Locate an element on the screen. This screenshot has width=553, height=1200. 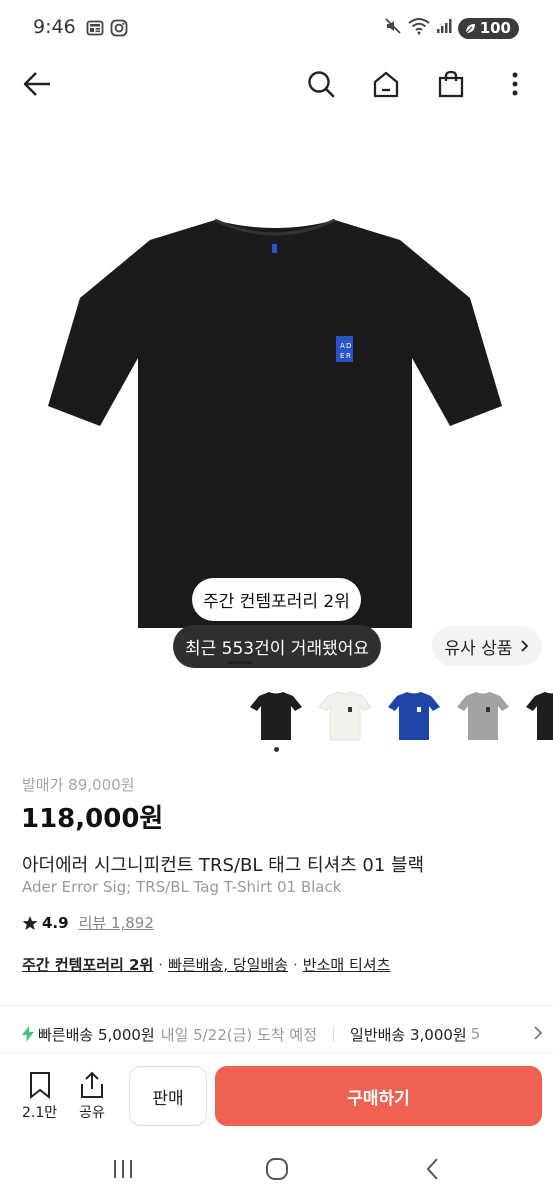
wifi-icon is located at coordinates (419, 28).